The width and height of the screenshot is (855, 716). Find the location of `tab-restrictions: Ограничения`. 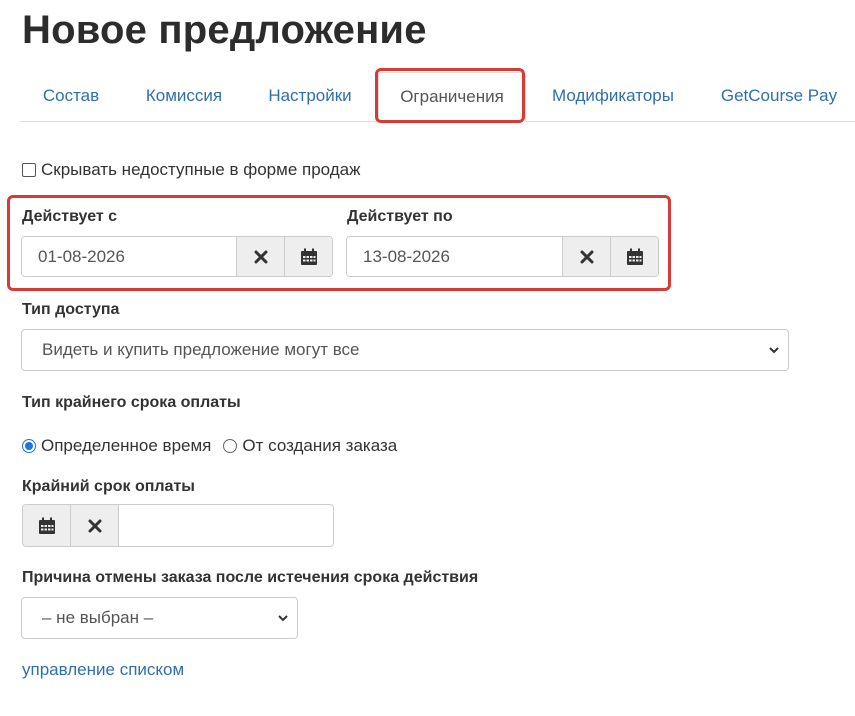

tab-restrictions: Ограничения is located at coordinates (452, 97).